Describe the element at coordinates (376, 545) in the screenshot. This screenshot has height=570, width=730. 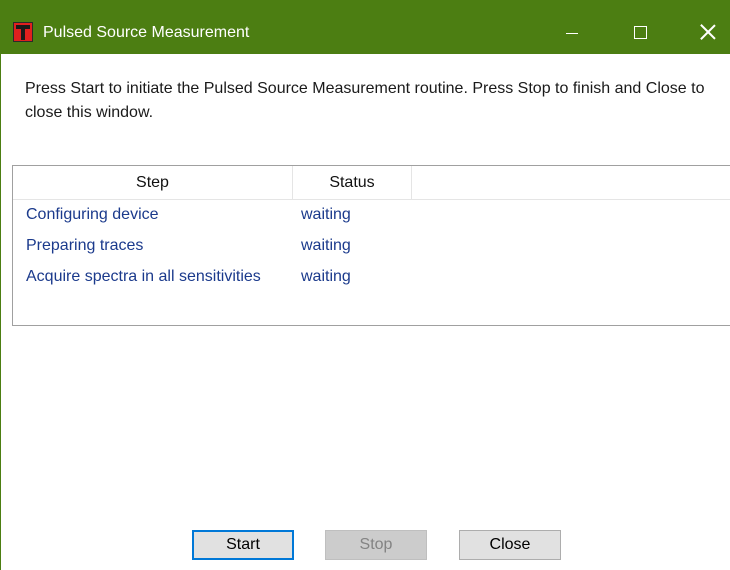
I see `stop-button: Stop` at that location.